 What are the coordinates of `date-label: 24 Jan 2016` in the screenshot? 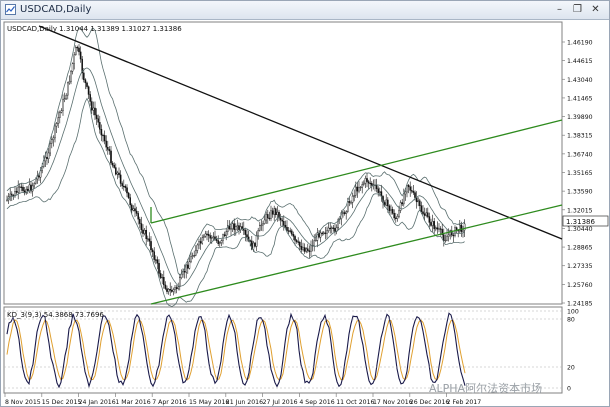 It's located at (97, 402).